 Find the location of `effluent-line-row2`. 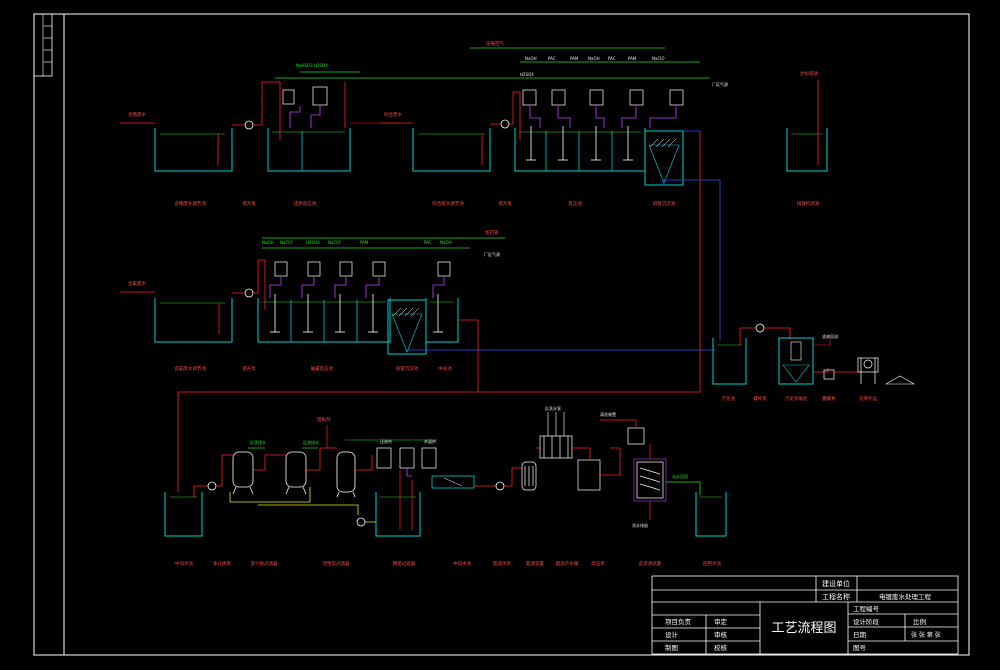

effluent-line-row2 is located at coordinates (468, 355).